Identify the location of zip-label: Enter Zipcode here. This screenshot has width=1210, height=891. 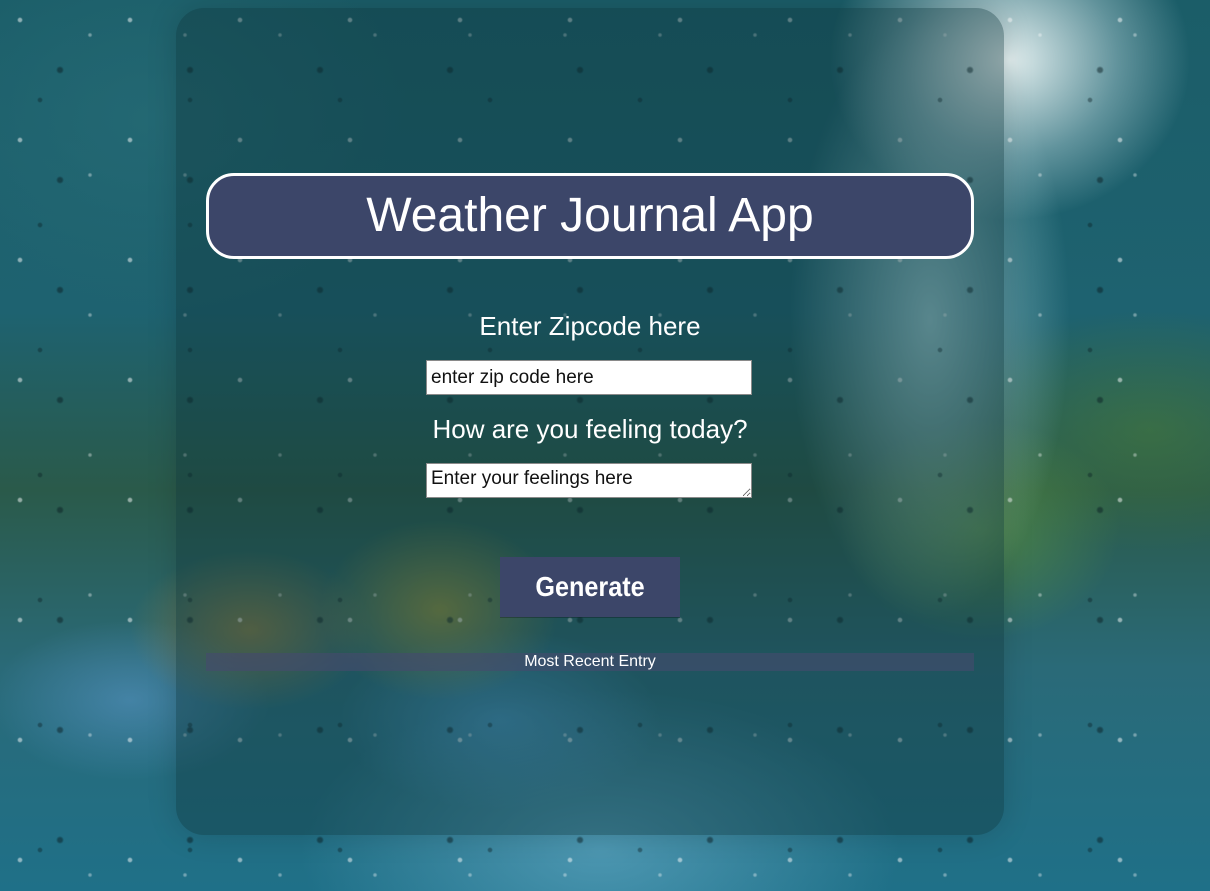
(590, 326).